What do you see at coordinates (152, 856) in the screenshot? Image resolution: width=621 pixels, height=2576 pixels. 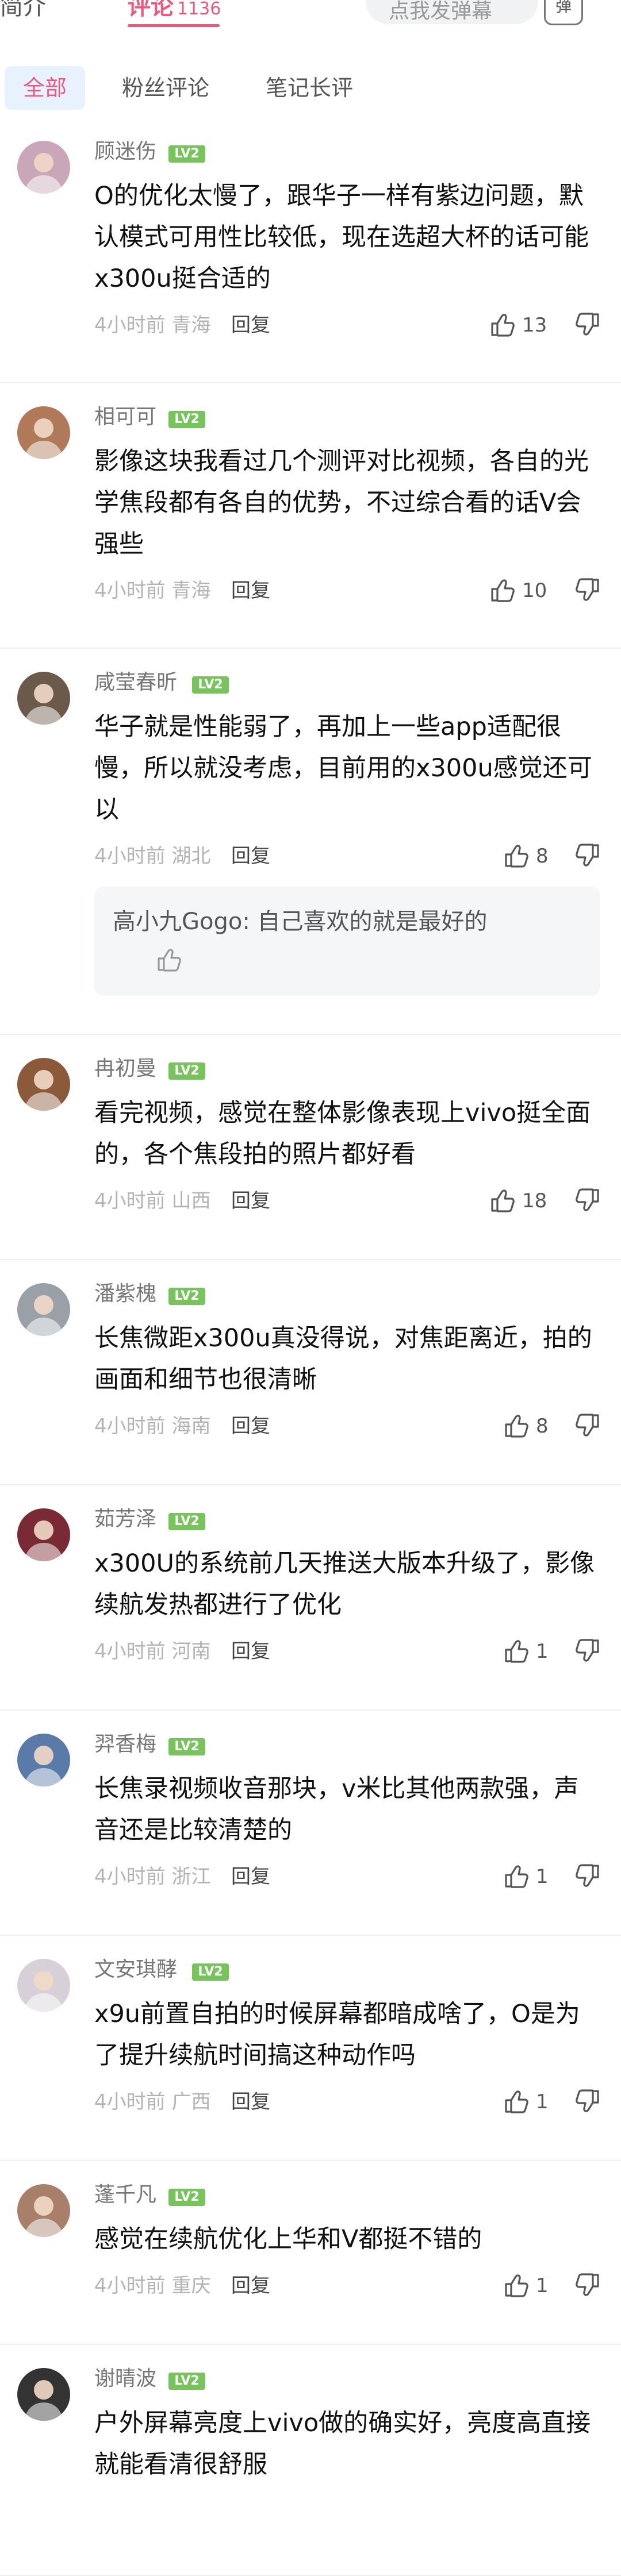 I see `comment-meta: 4小时前 湖北` at bounding box center [152, 856].